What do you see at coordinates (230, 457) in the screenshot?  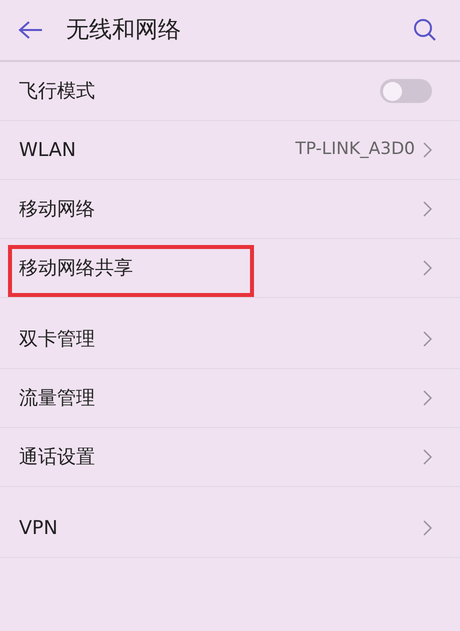 I see `settings-row: 通话设置` at bounding box center [230, 457].